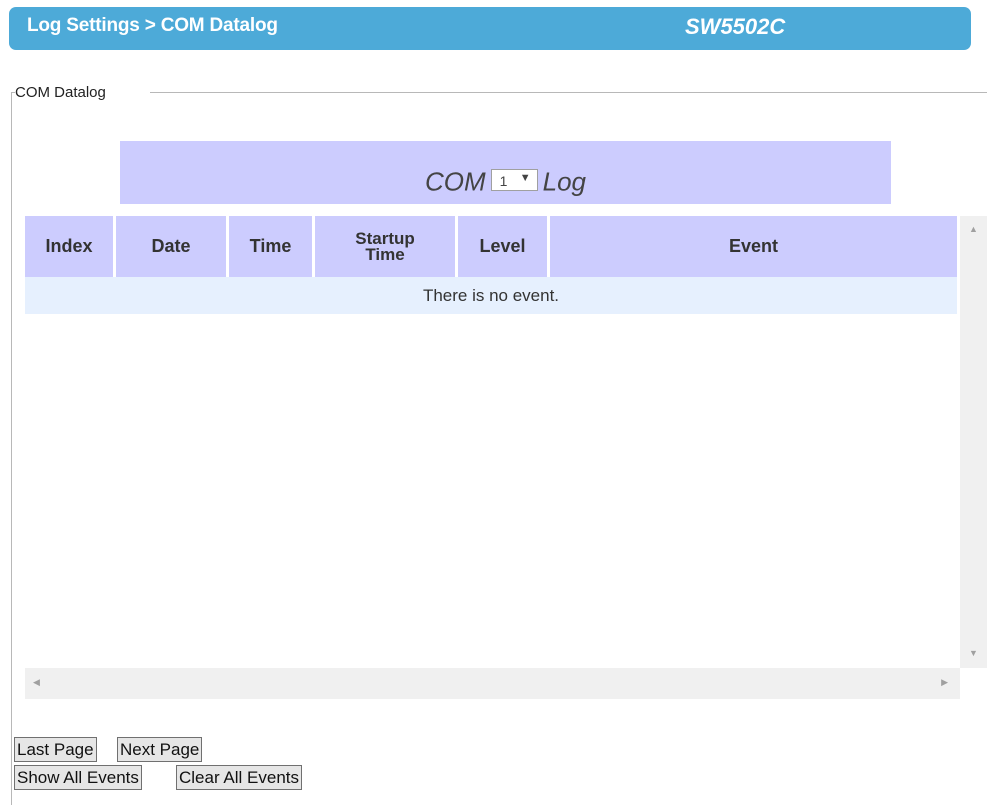 This screenshot has width=987, height=805. Describe the element at coordinates (735, 26) in the screenshot. I see `device-model: SW5502C` at that location.